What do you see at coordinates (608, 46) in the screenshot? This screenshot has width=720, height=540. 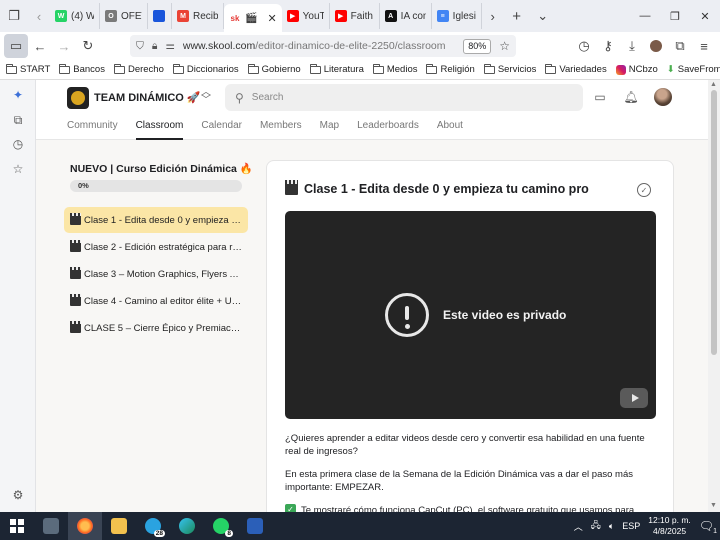 I see `password-key-icon: ⚷` at bounding box center [608, 46].